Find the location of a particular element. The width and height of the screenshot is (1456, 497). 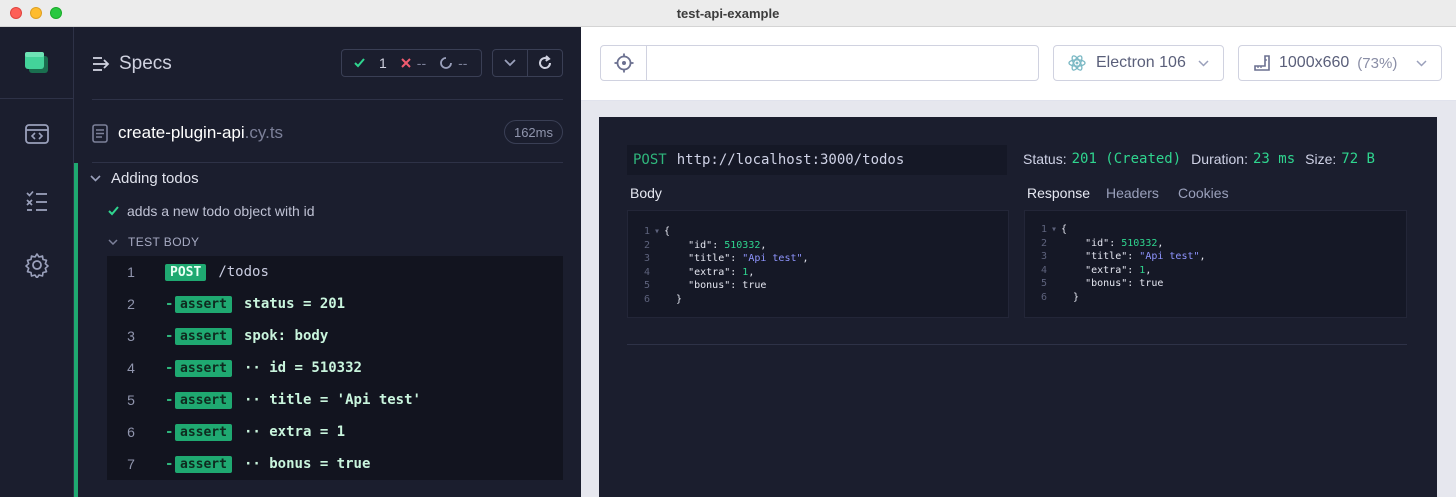

test-stats: 1 -- -- is located at coordinates (411, 63).